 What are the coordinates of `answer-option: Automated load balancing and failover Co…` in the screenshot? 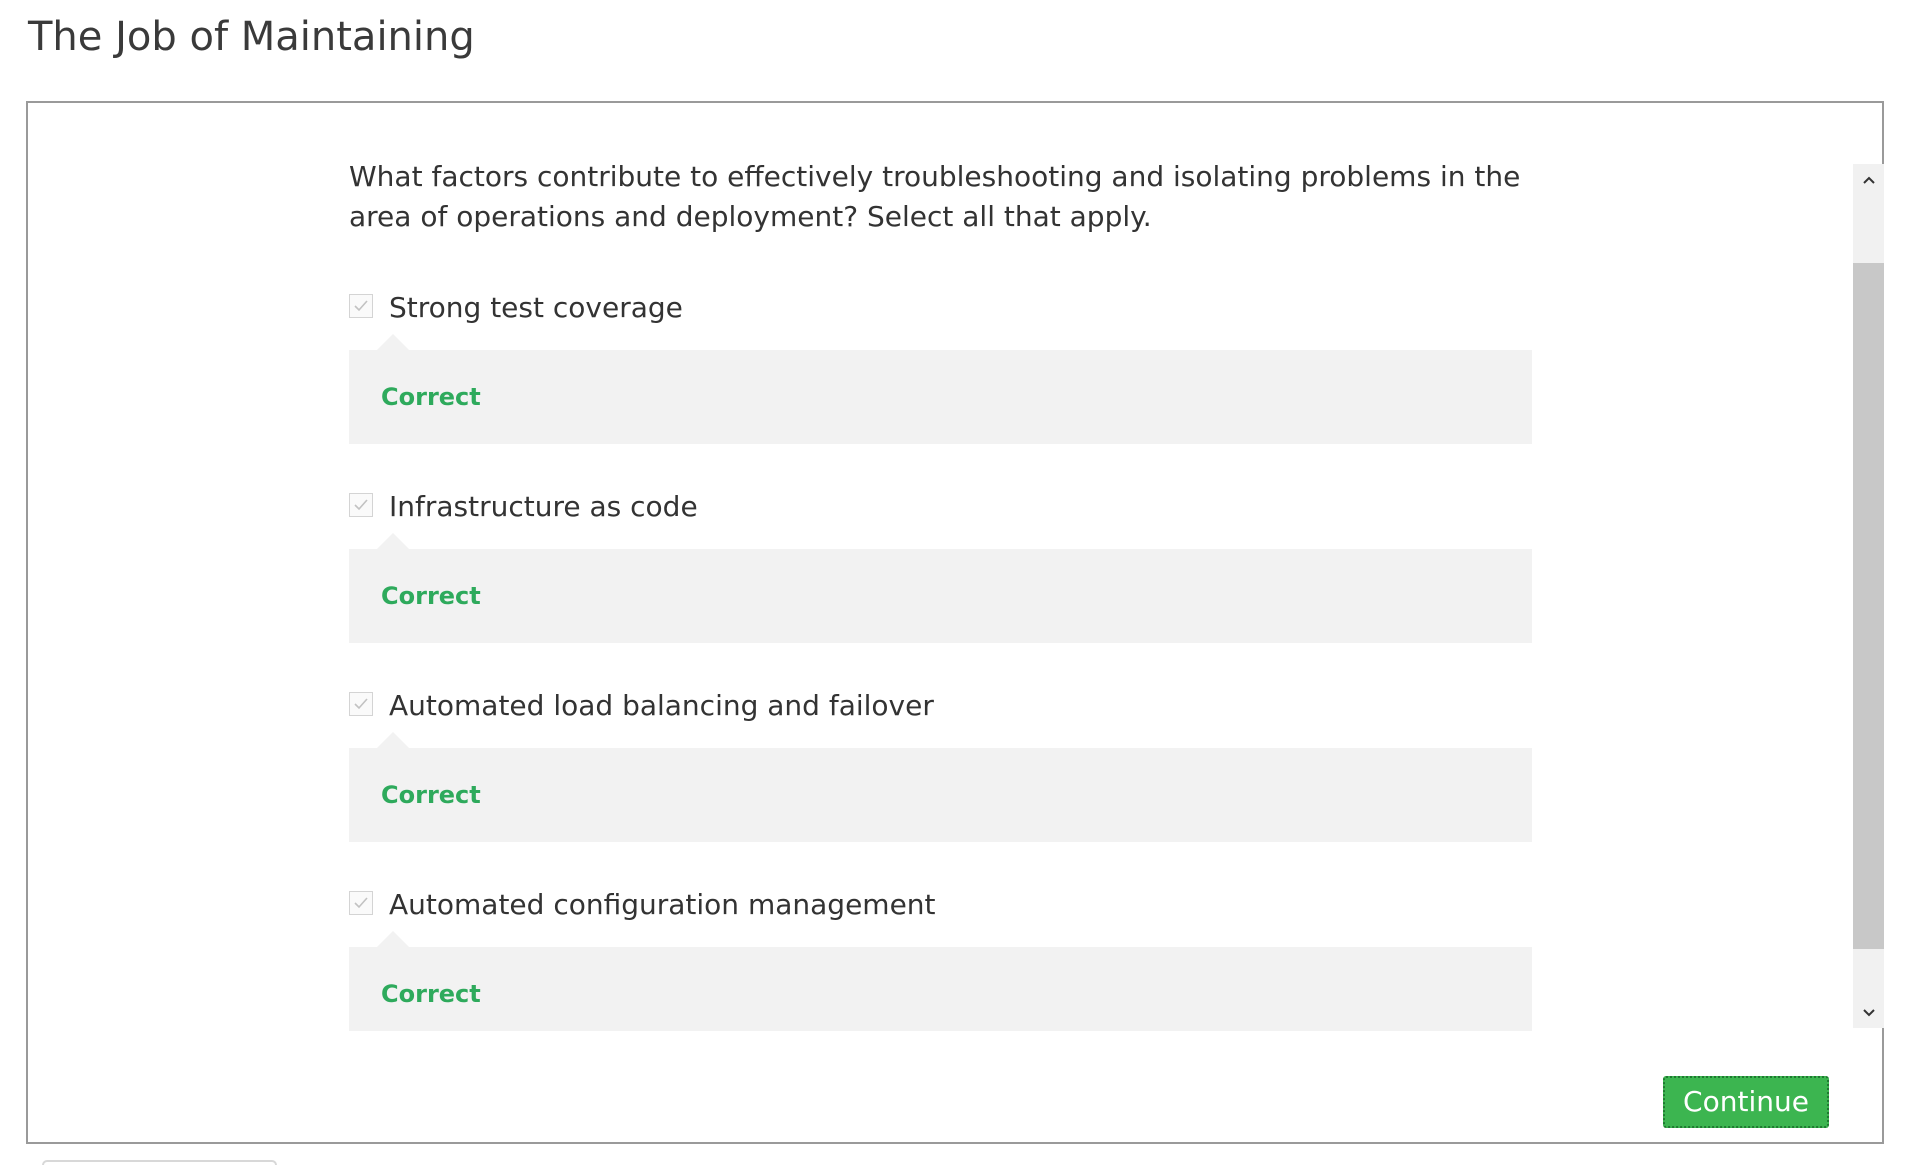 It's located at (940, 764).